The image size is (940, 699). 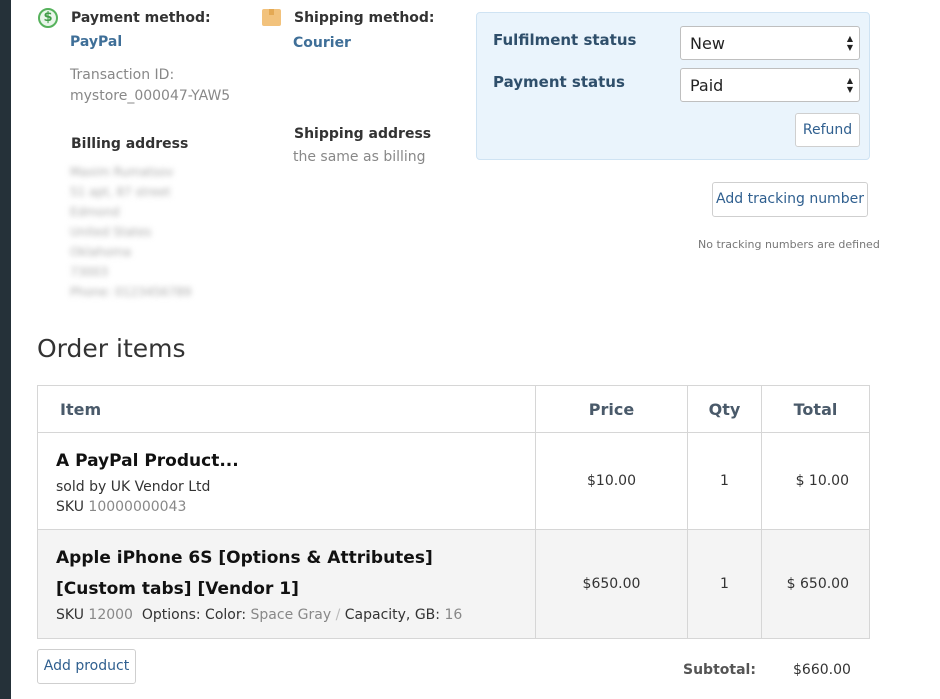 What do you see at coordinates (707, 43) in the screenshot?
I see `fulfilment-status-value: New` at bounding box center [707, 43].